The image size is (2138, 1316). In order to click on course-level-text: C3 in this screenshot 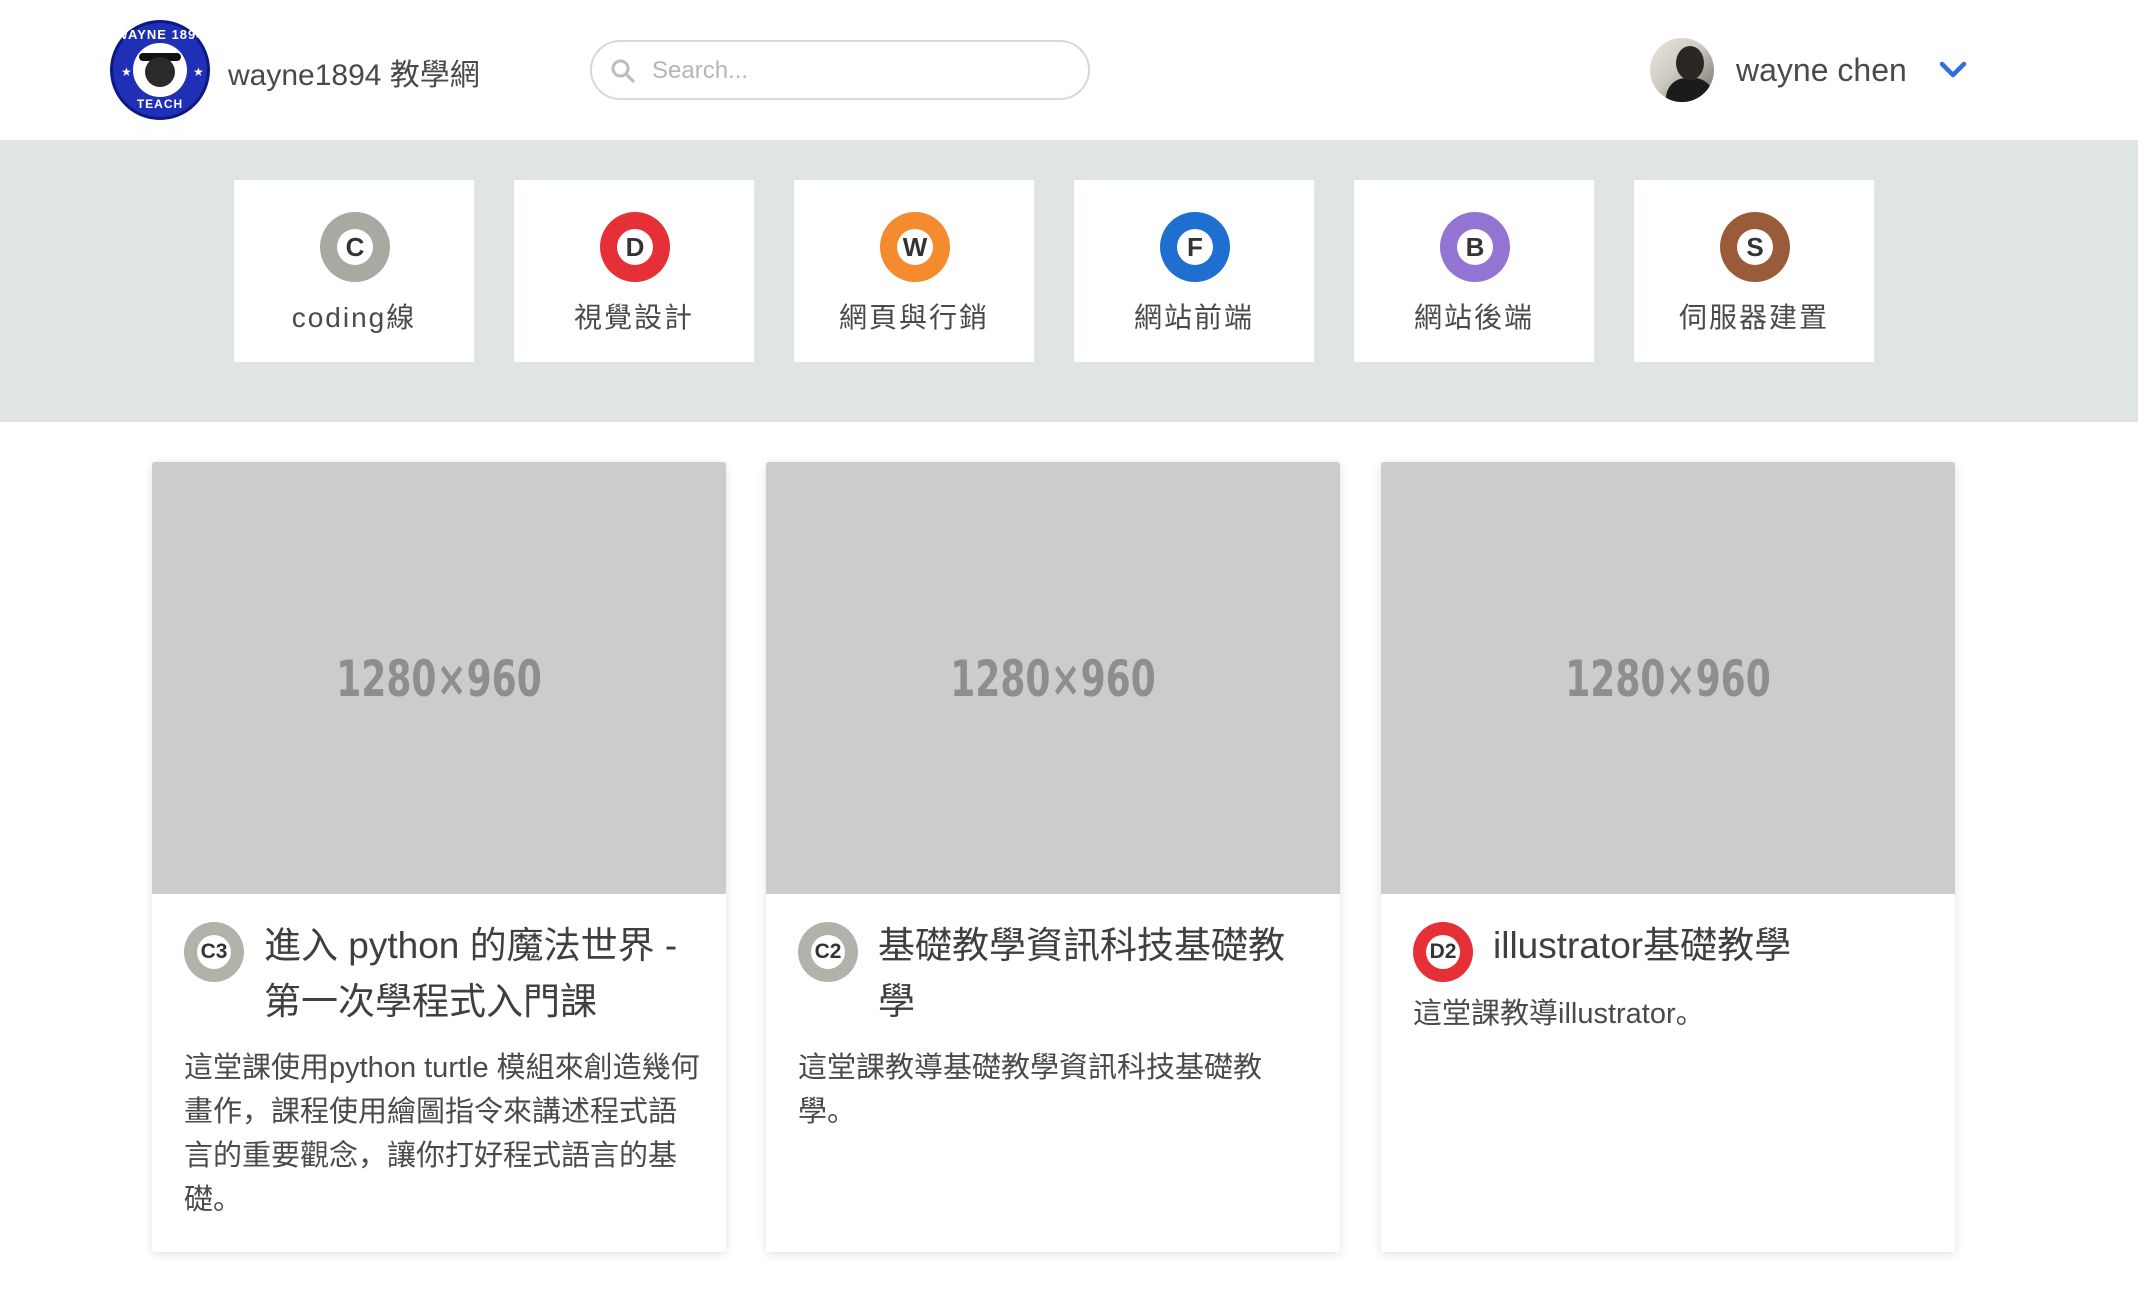, I will do `click(214, 952)`.